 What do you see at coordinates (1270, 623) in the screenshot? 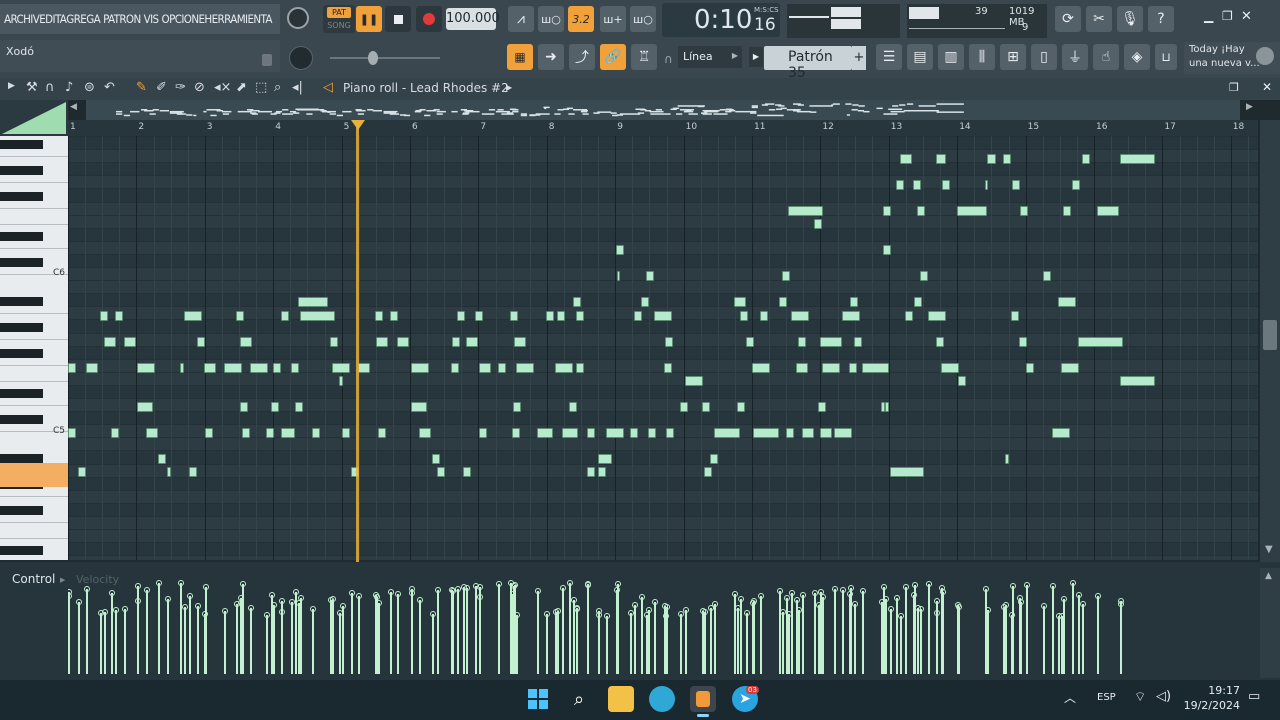
I see `control-scrollbar: ▲` at bounding box center [1270, 623].